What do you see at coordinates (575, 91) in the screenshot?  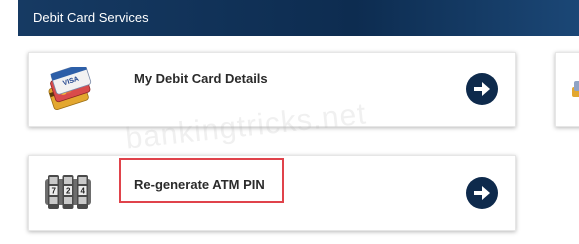 I see `card-stack-icon` at bounding box center [575, 91].